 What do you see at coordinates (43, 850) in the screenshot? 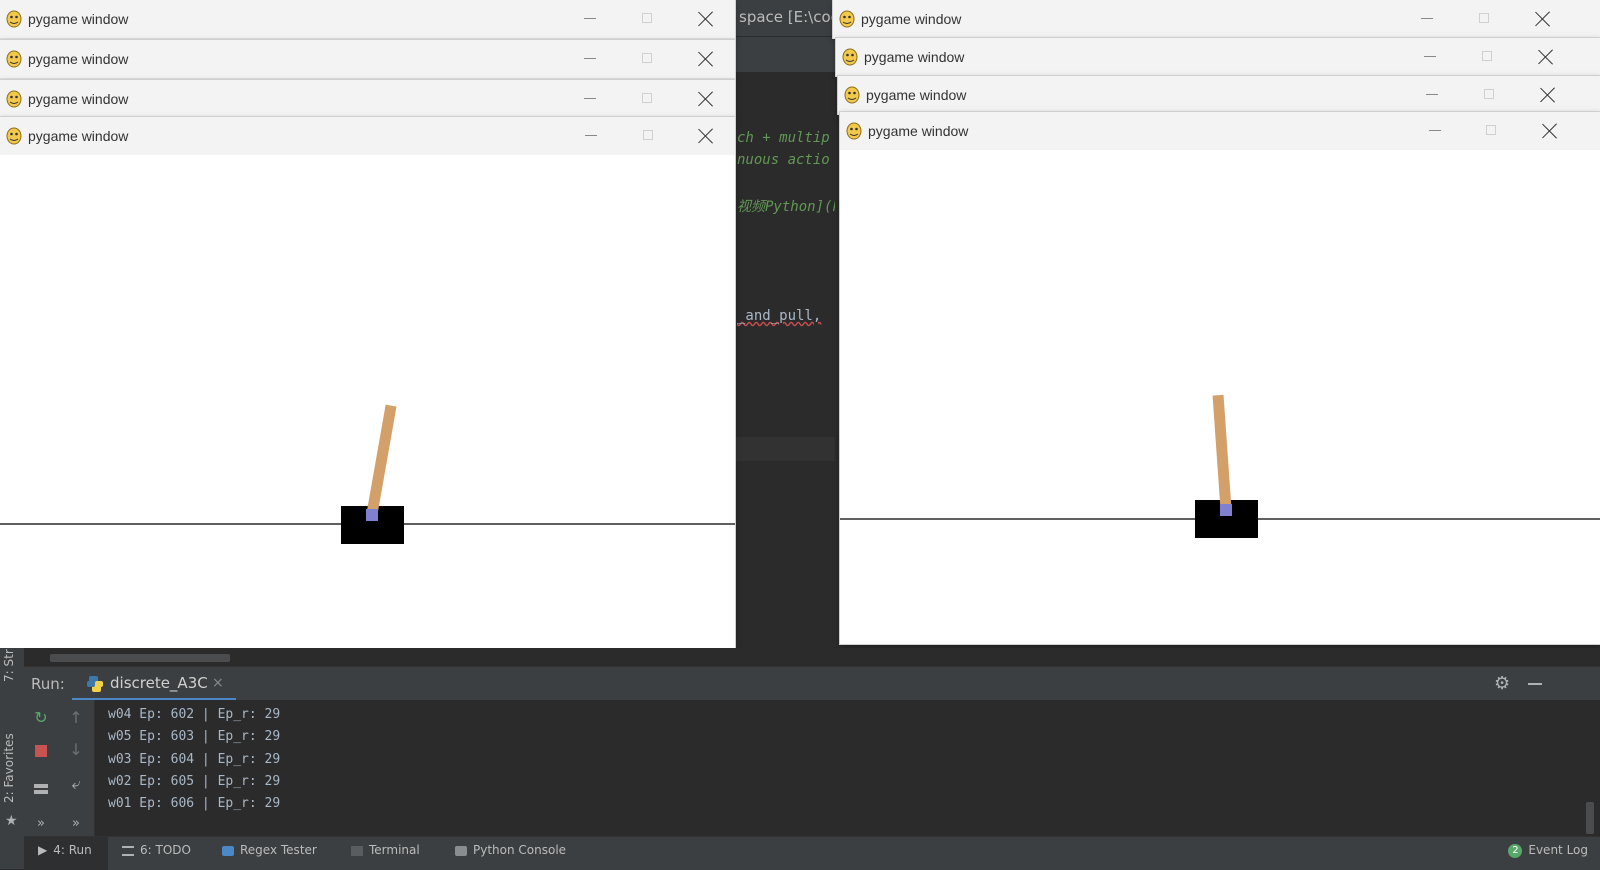
I see `play-icon: ▶` at bounding box center [43, 850].